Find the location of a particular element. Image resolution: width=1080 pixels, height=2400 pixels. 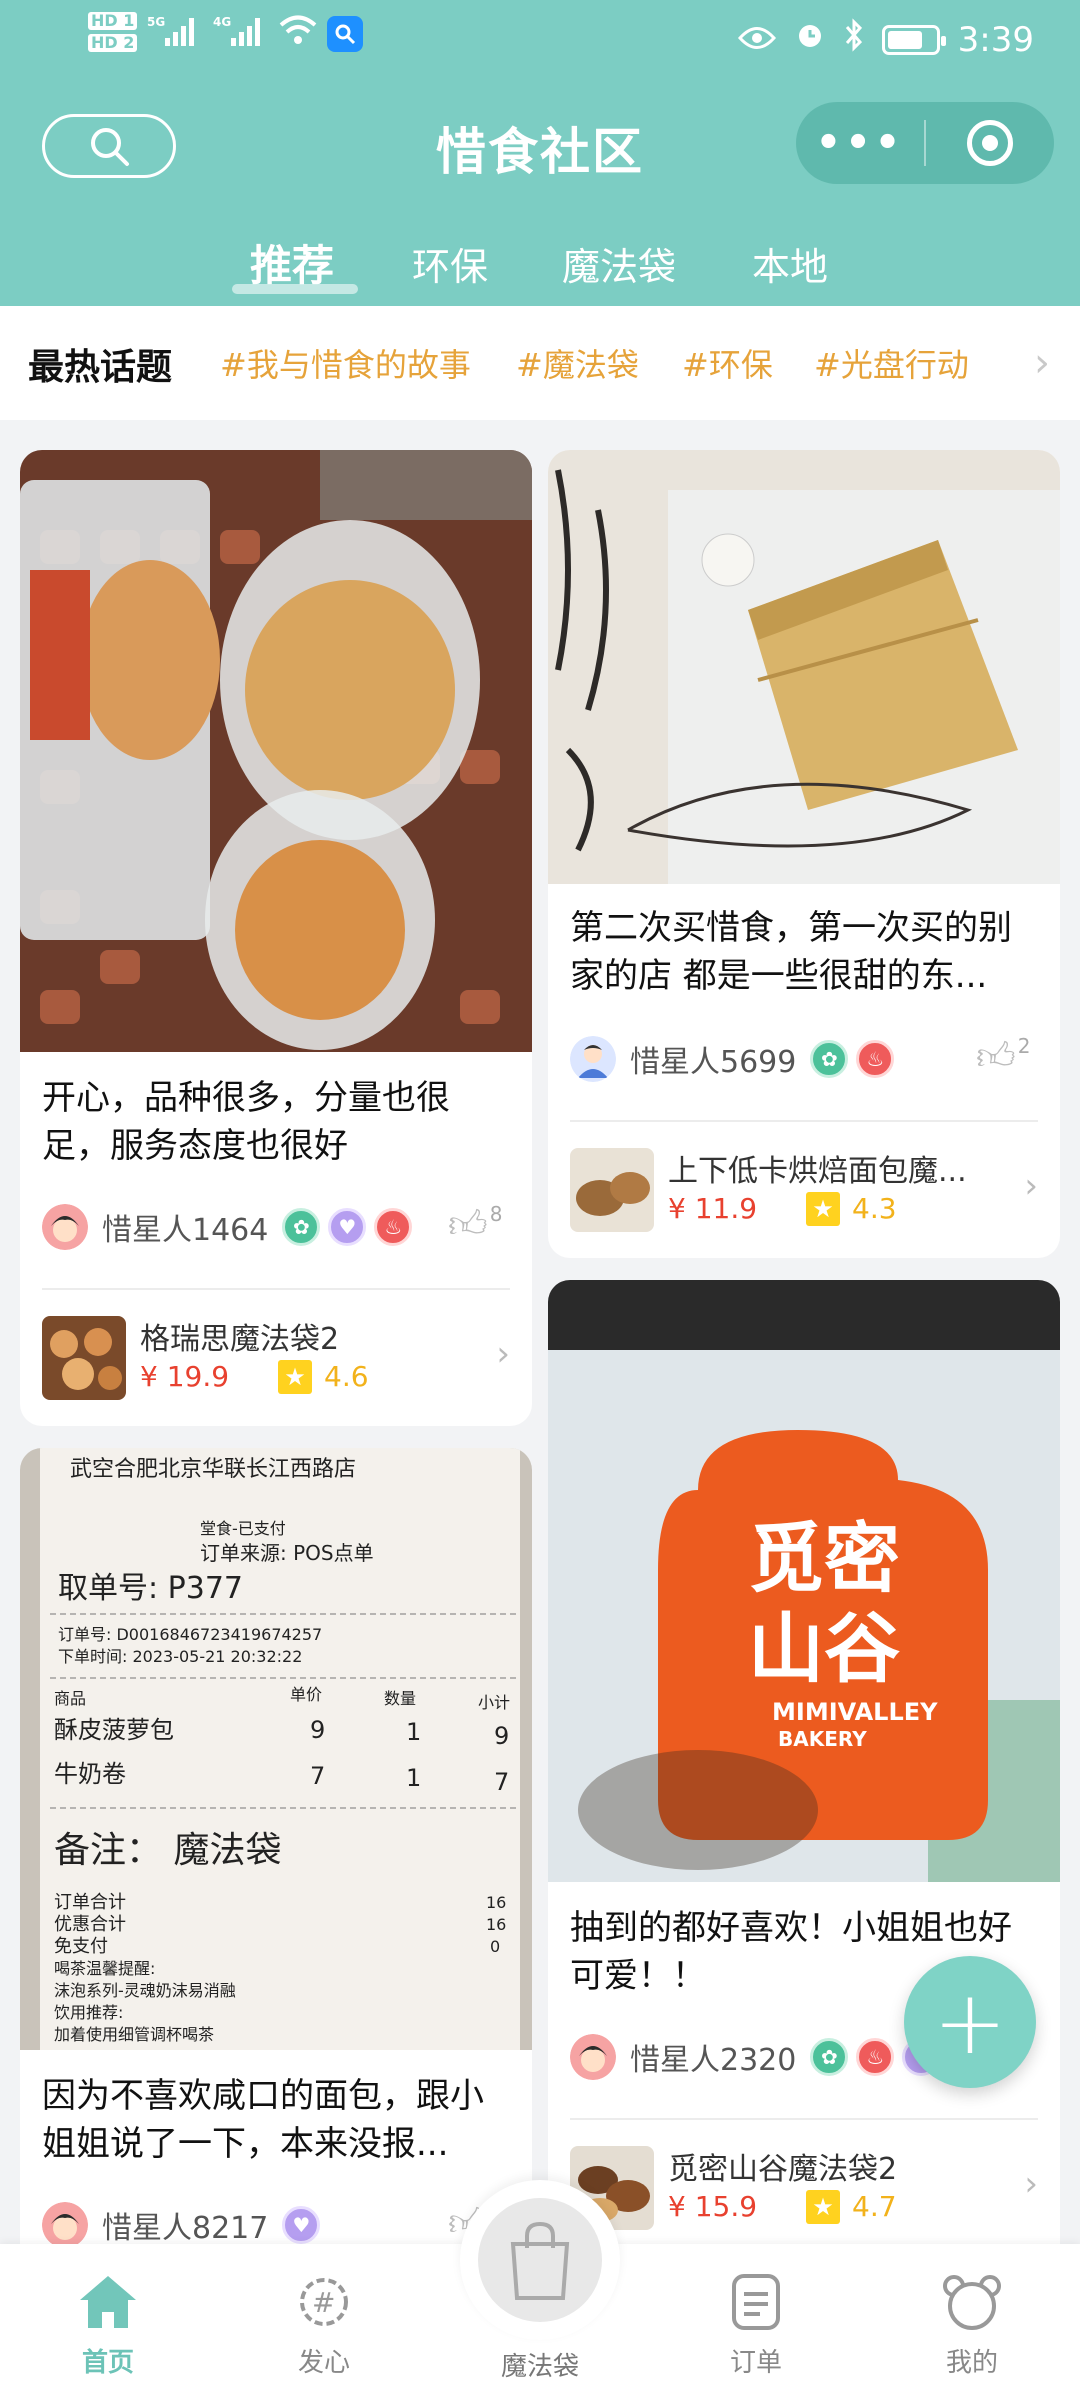

shopping-bag-icon is located at coordinates (540, 2260).